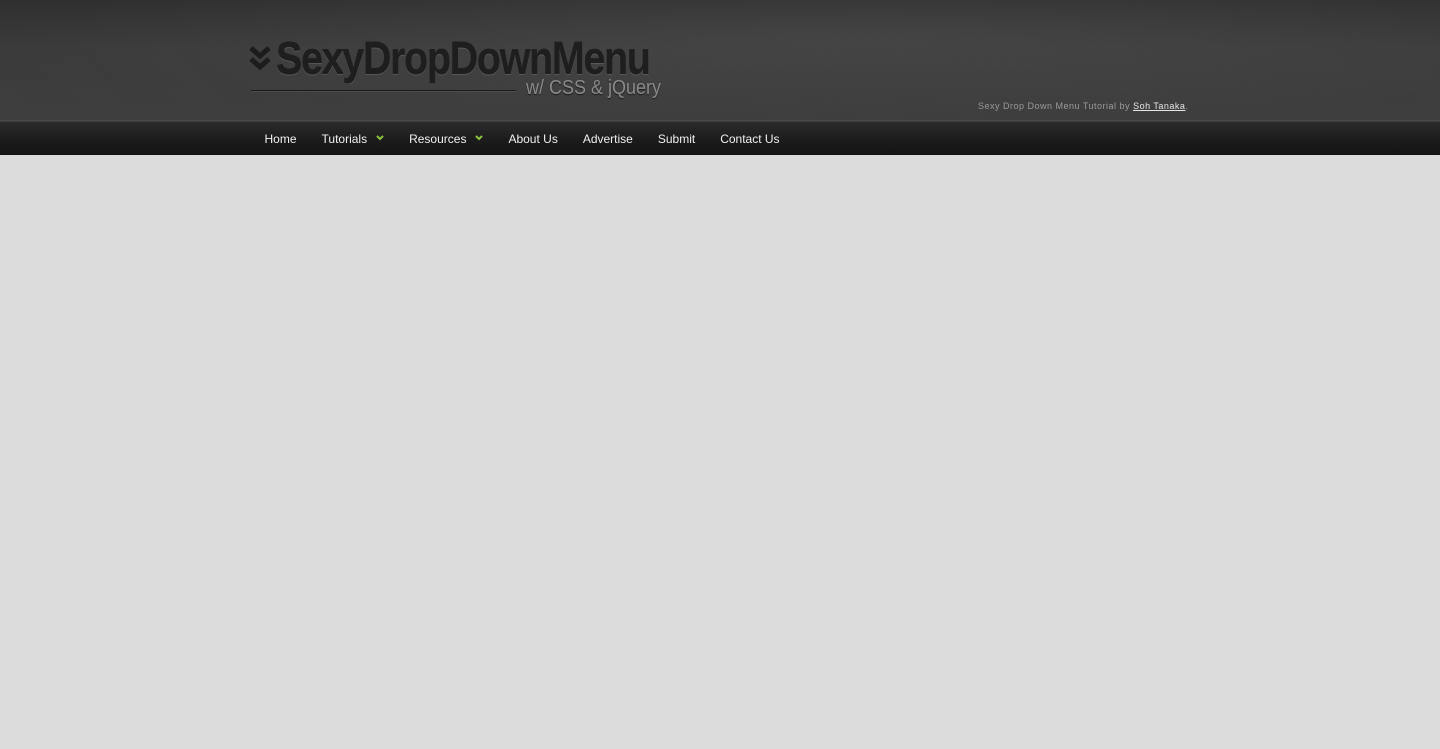 Image resolution: width=1440 pixels, height=749 pixels. I want to click on nav-item-label: Home, so click(280, 138).